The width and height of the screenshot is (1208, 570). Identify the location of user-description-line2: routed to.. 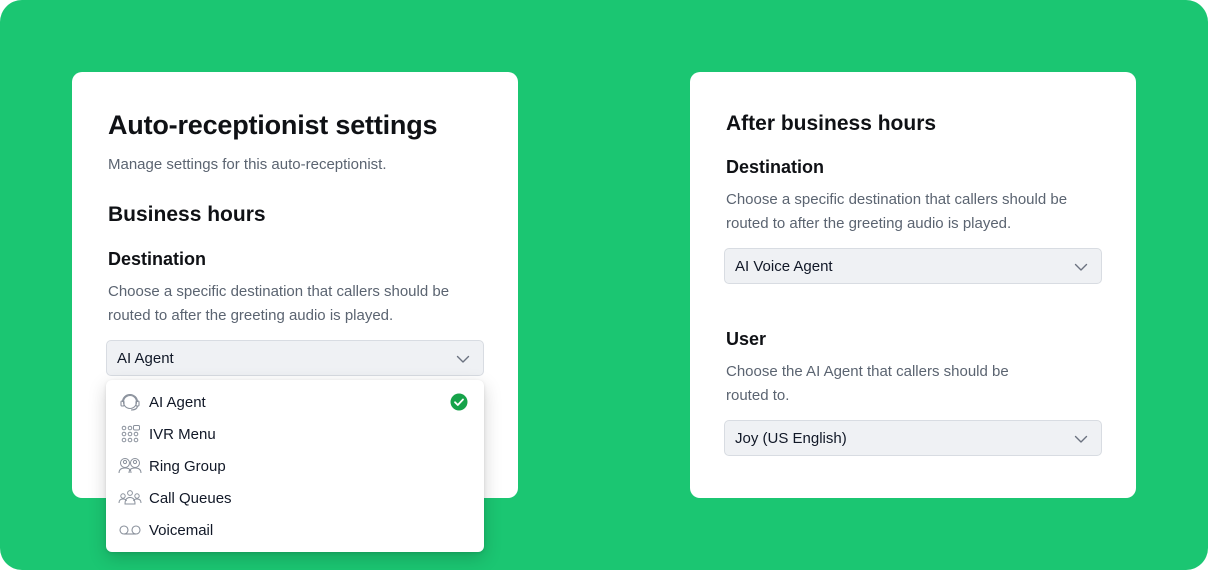
(758, 395).